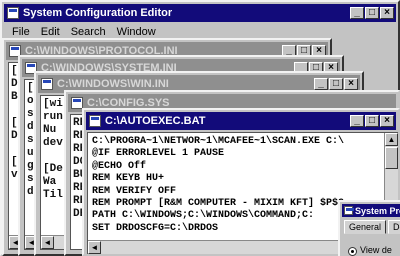  I want to click on win-line: Til, so click(53, 195).